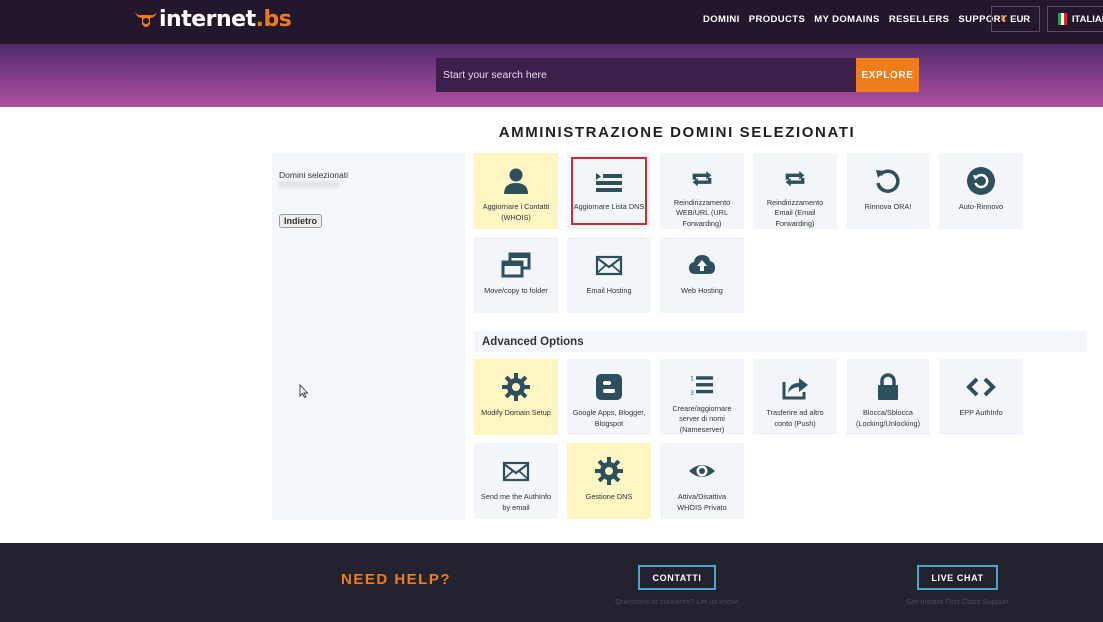  I want to click on tile-transfer-push: Trasferire ad altro conto (Push), so click(795, 397).